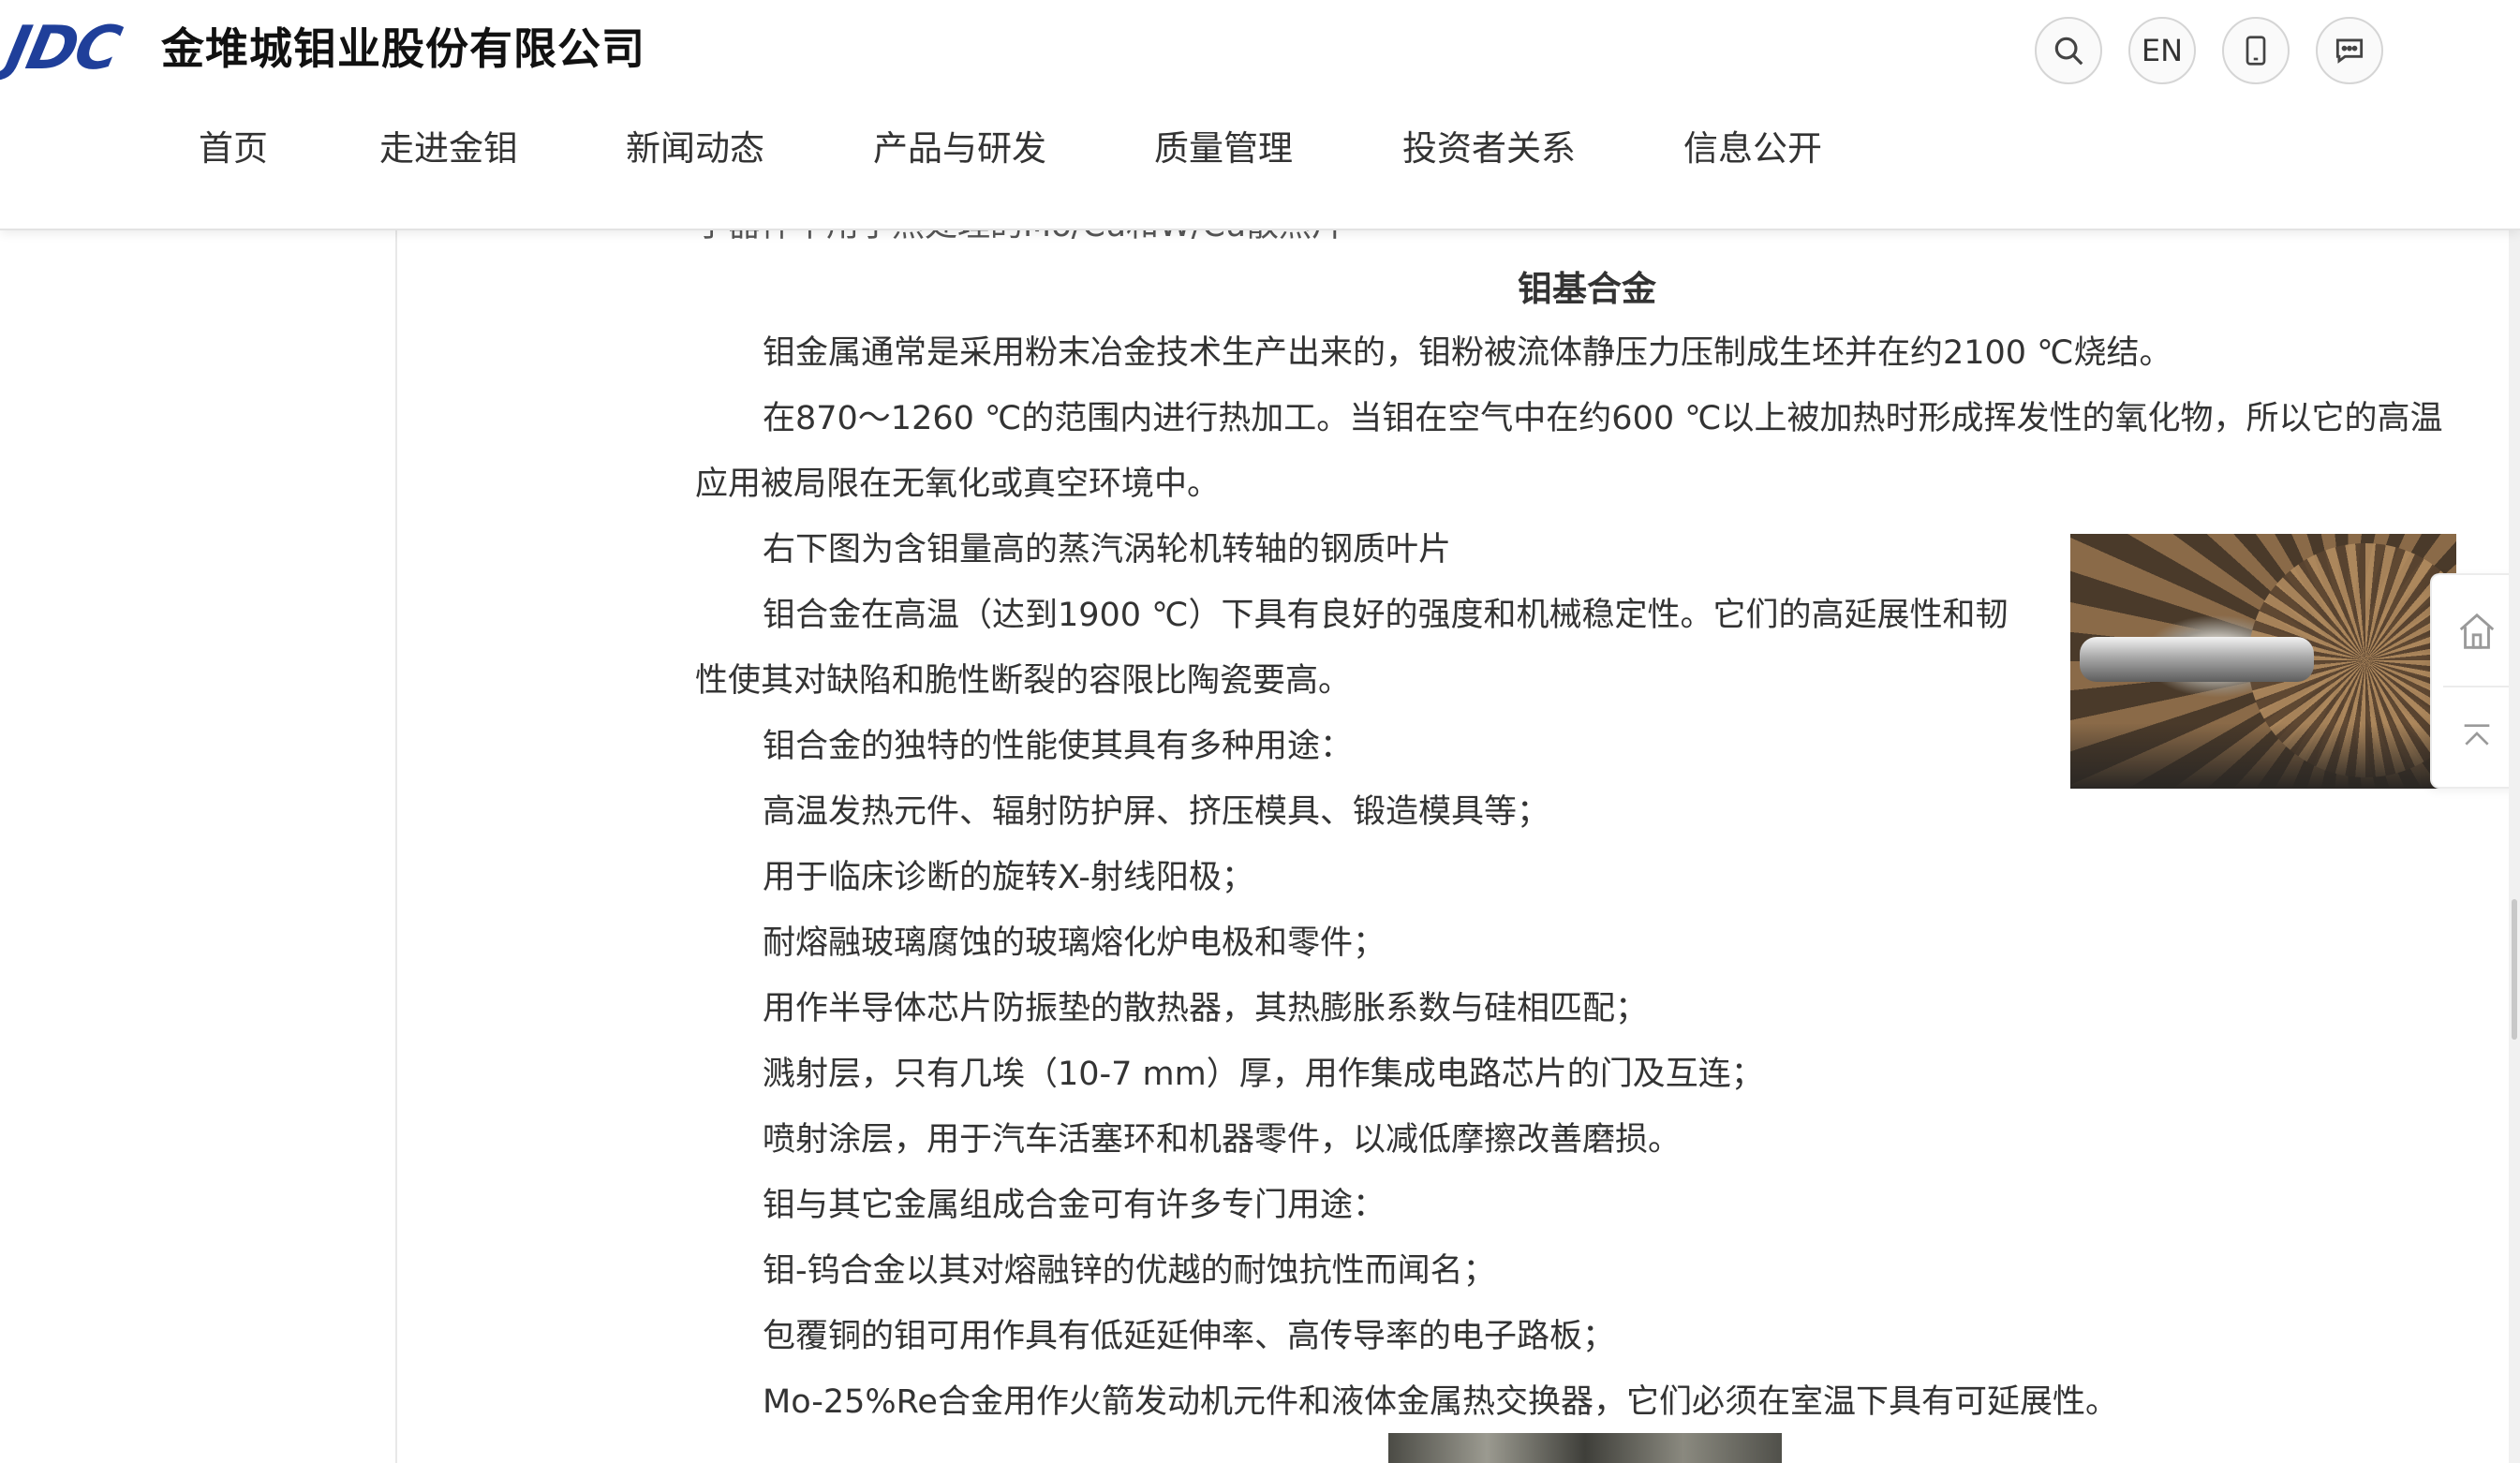 The image size is (2520, 1463). I want to click on article-paragraph: 钼-钨合金以其对熔融锌的优越的耐蚀抗性而闻名；, so click(1129, 1271).